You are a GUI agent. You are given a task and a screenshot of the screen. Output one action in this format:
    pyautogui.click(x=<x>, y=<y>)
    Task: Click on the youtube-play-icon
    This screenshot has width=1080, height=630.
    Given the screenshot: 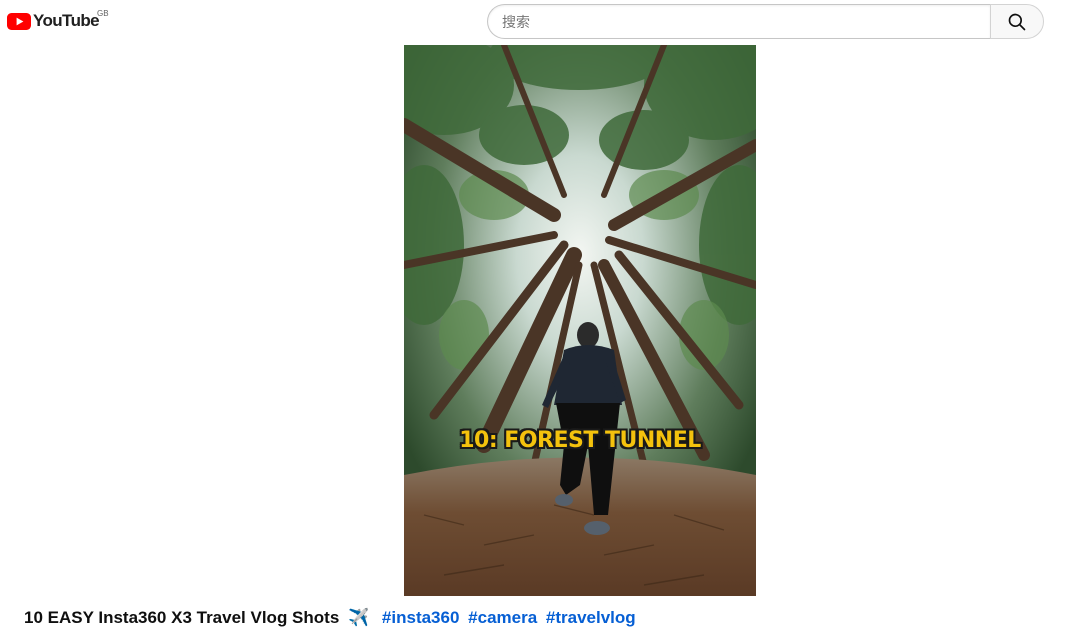 What is the action you would take?
    pyautogui.click(x=19, y=21)
    